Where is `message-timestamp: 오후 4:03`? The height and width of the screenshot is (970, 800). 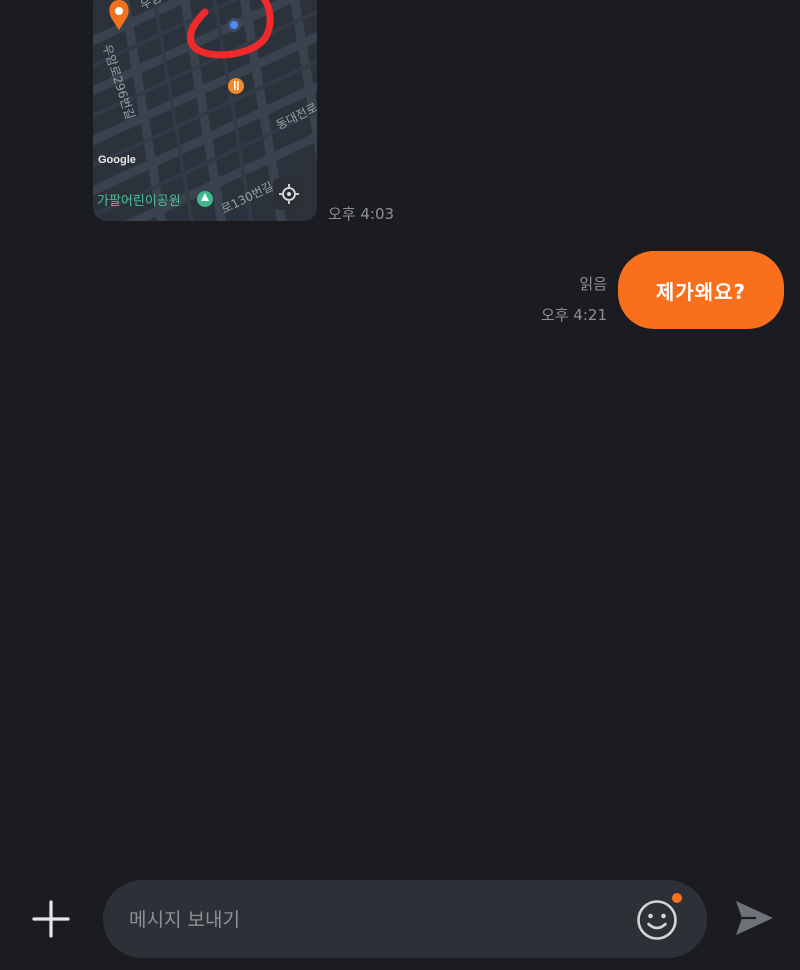 message-timestamp: 오후 4:03 is located at coordinates (361, 214).